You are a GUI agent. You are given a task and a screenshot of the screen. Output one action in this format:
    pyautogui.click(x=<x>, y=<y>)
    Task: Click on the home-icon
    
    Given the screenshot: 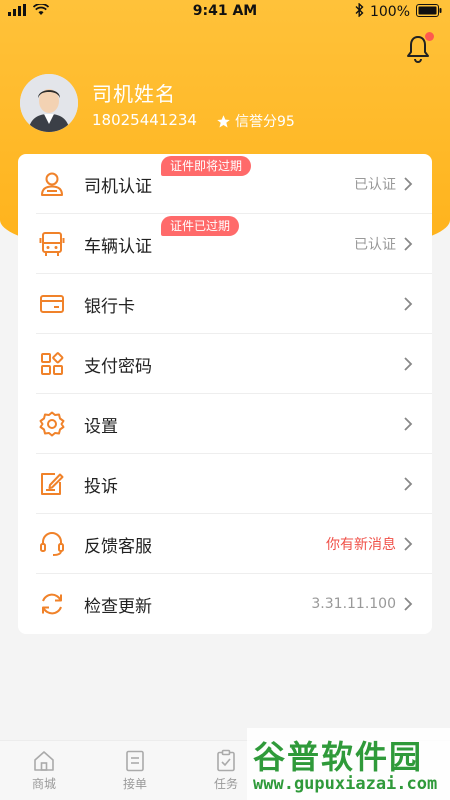 What is the action you would take?
    pyautogui.click(x=44, y=761)
    